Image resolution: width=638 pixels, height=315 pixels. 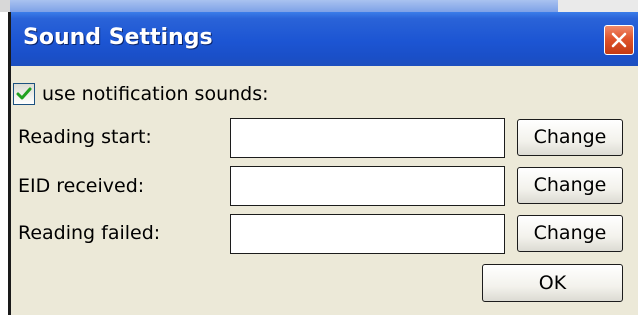 What do you see at coordinates (85, 137) in the screenshot?
I see `reading-start-label: Reading start:` at bounding box center [85, 137].